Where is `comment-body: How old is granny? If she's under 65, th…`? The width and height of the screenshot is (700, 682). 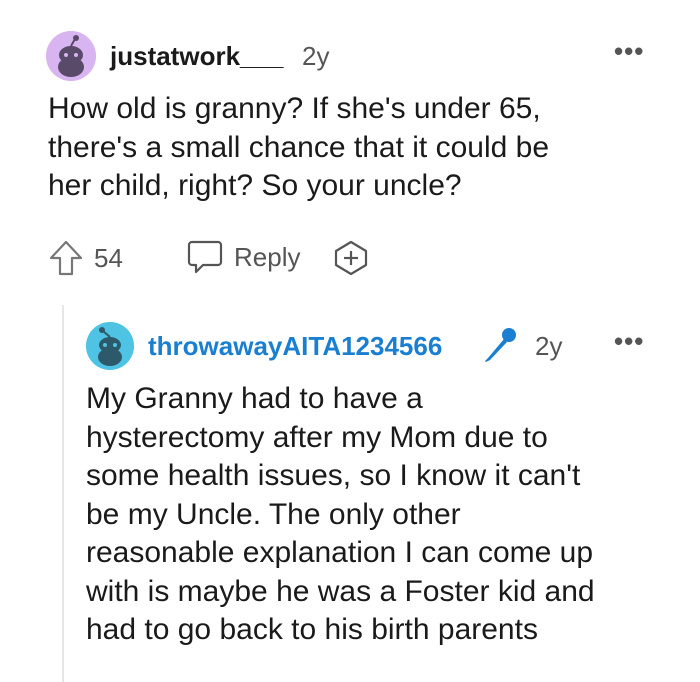 comment-body: How old is granny? If she's under 65, th… is located at coordinates (298, 148).